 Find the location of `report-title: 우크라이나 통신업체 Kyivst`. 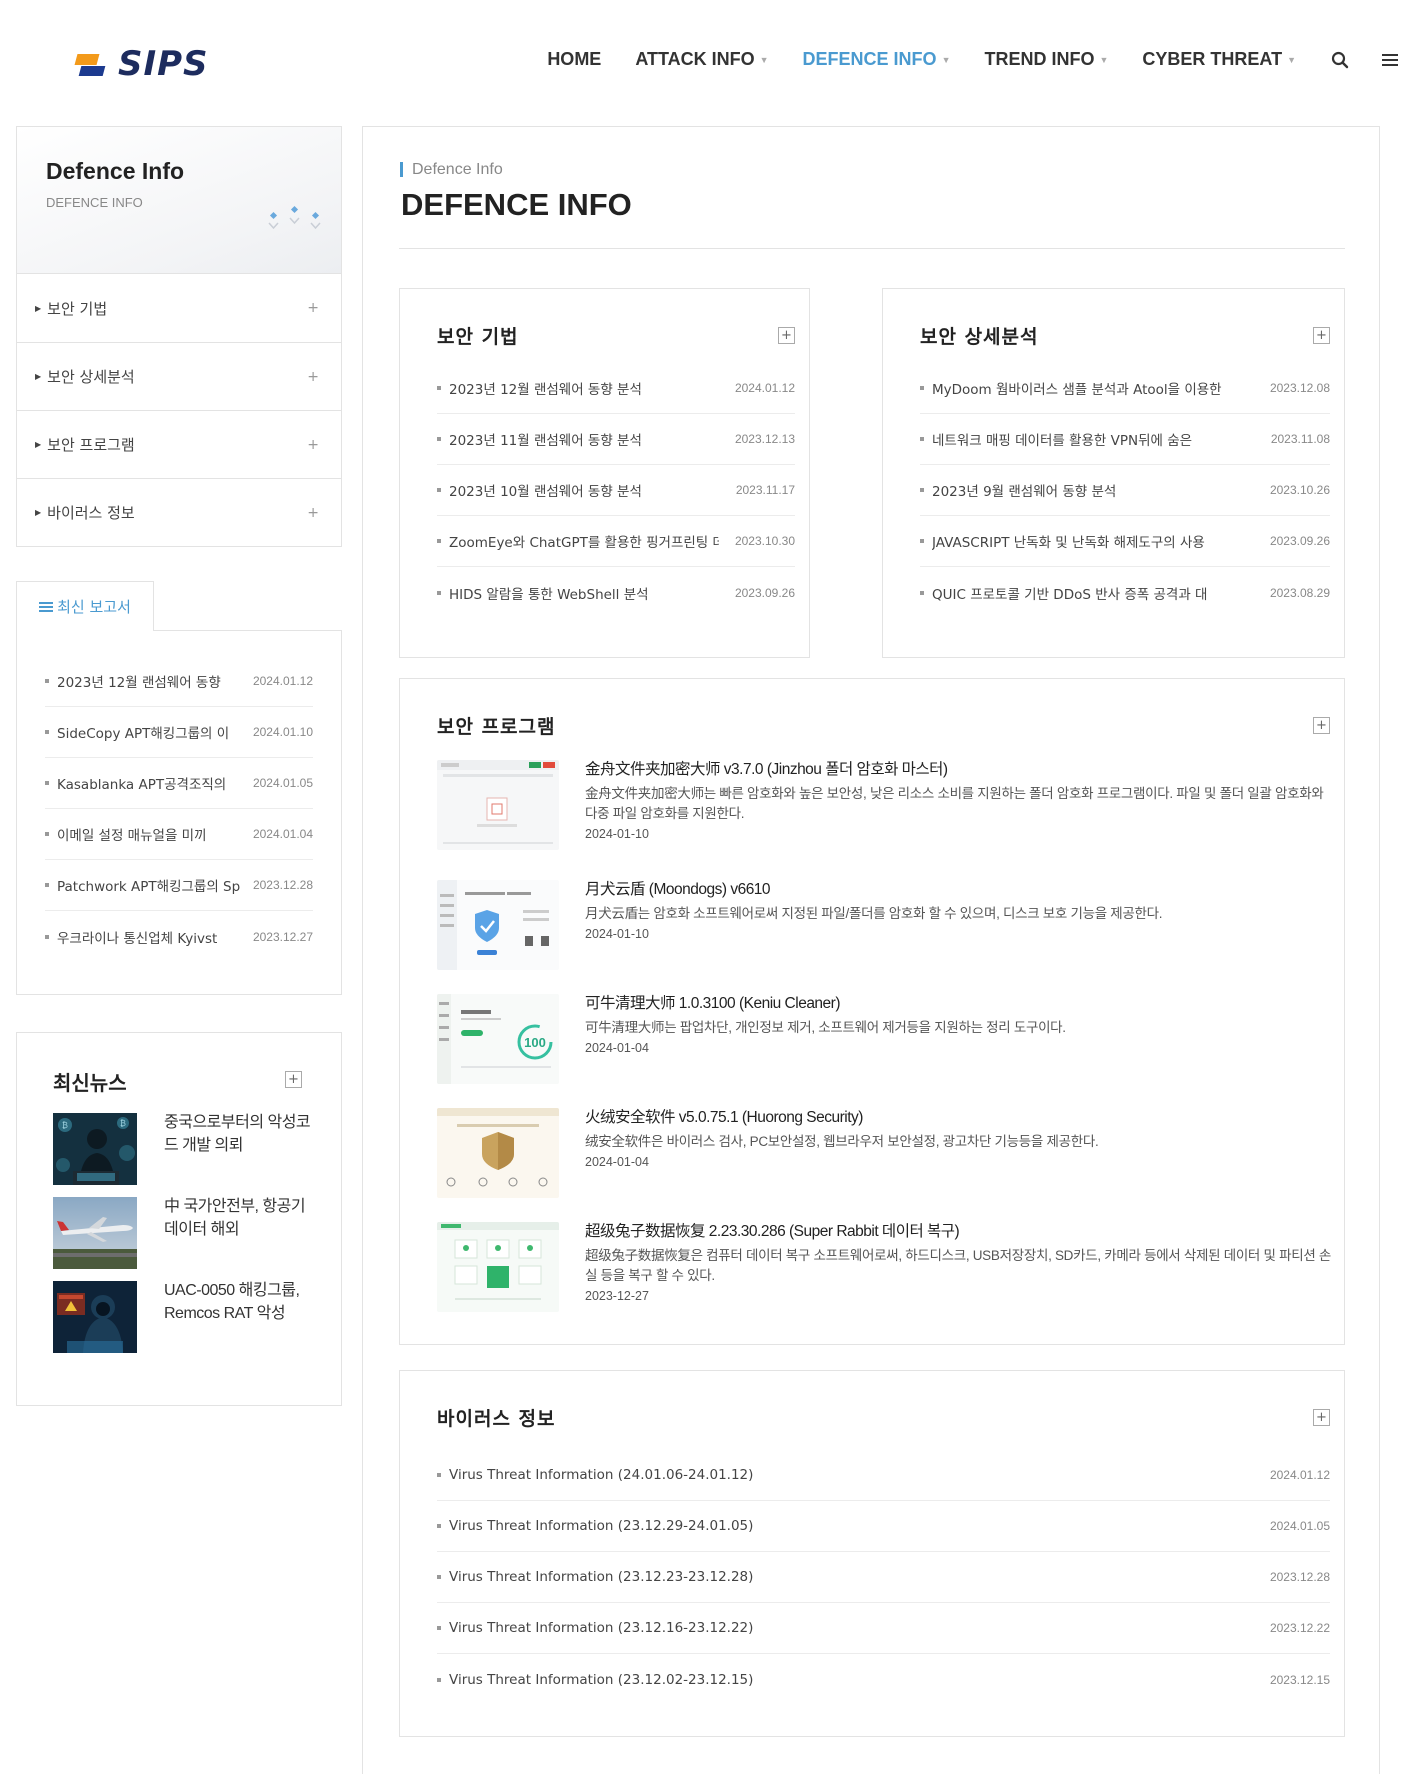

report-title: 우크라이나 통신업체 Kyivst is located at coordinates (151, 937).